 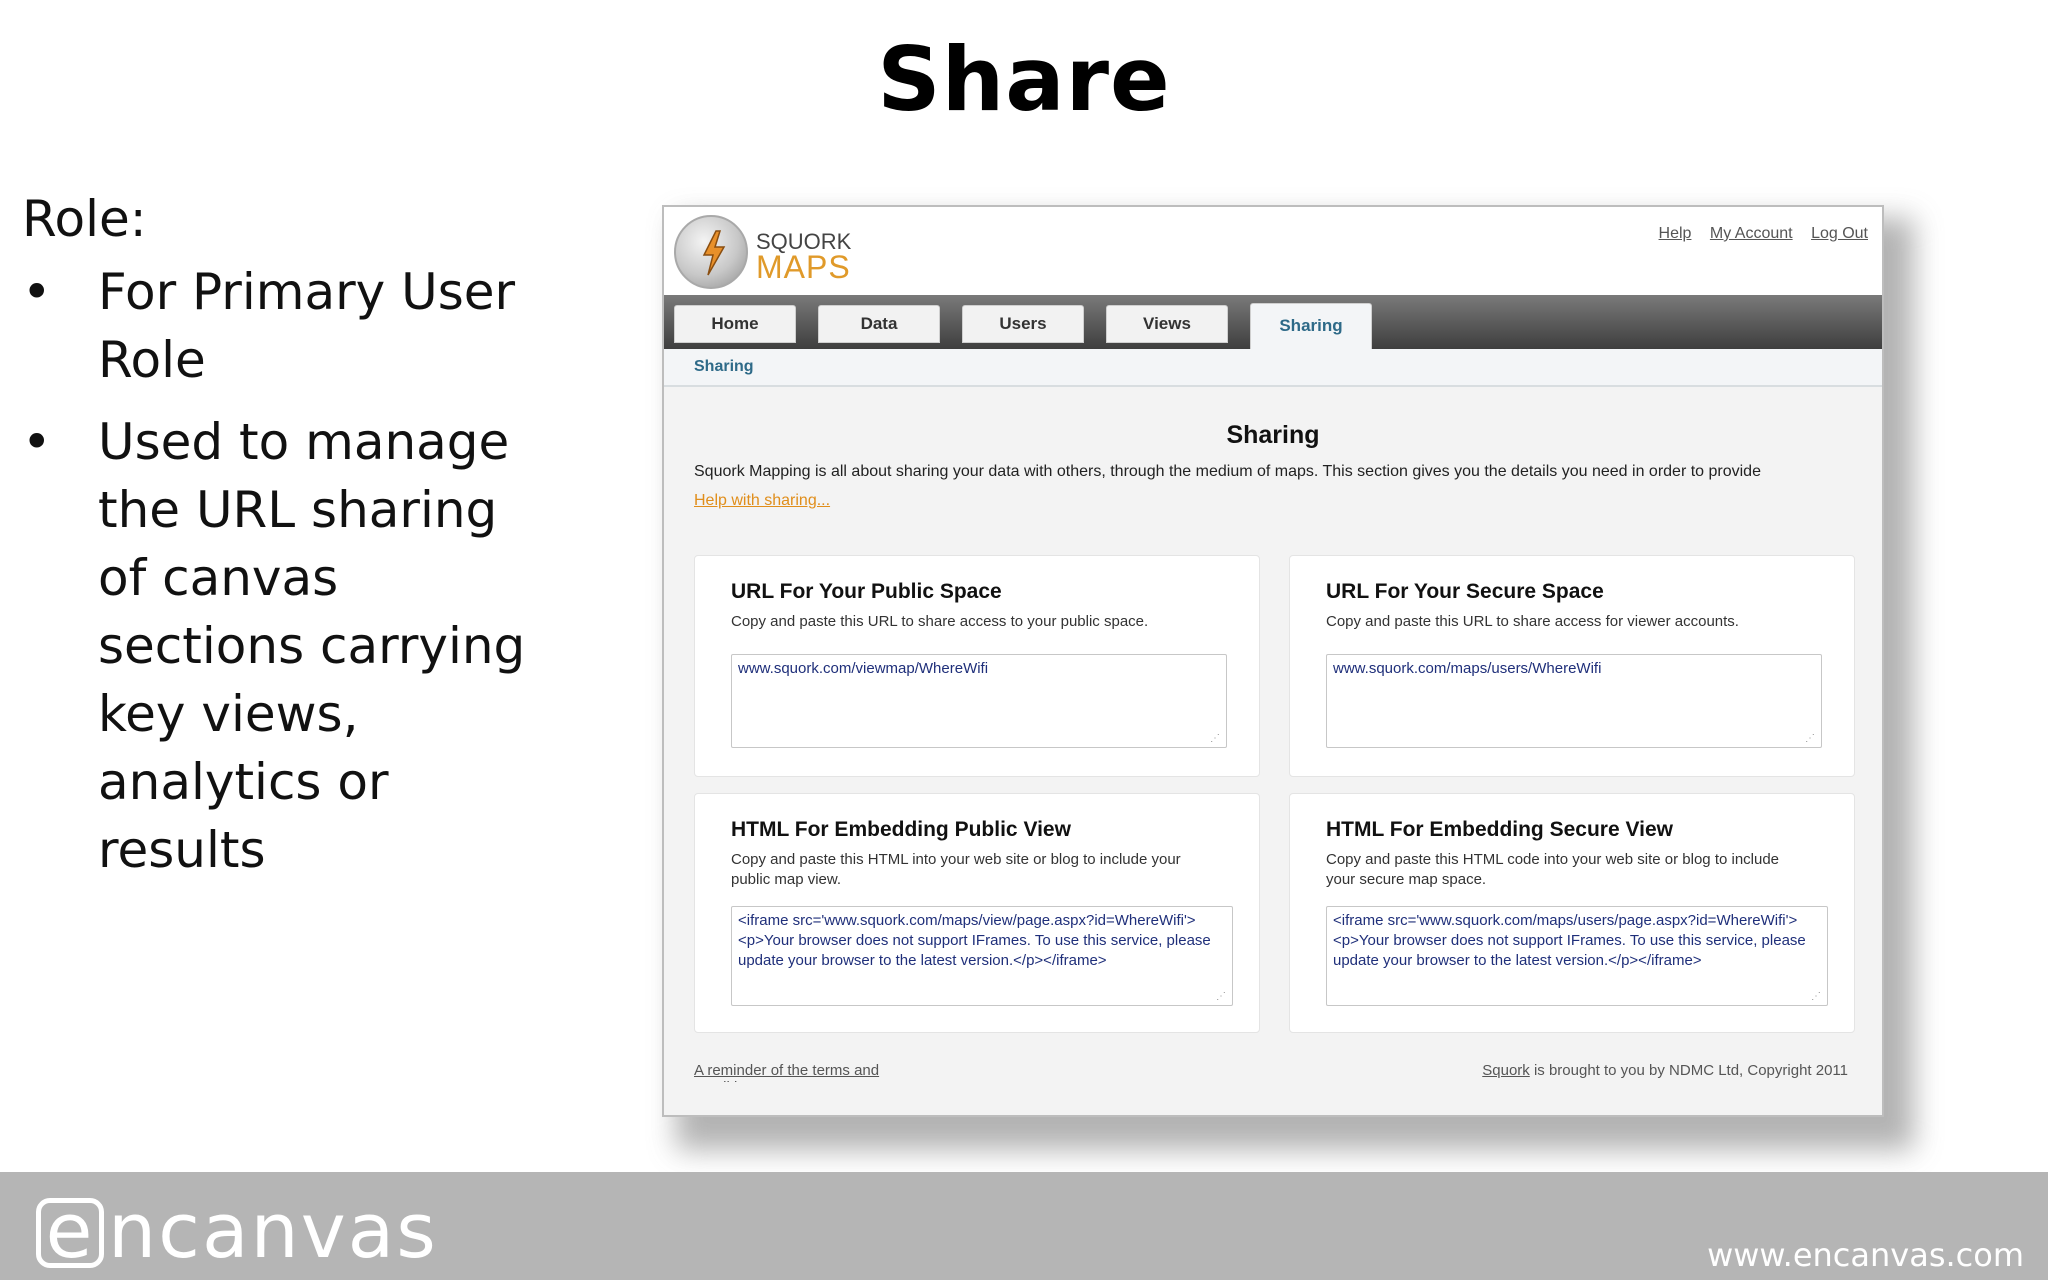 I want to click on footer-bar: e ncanvas www.encanvas.com, so click(x=1024, y=1226).